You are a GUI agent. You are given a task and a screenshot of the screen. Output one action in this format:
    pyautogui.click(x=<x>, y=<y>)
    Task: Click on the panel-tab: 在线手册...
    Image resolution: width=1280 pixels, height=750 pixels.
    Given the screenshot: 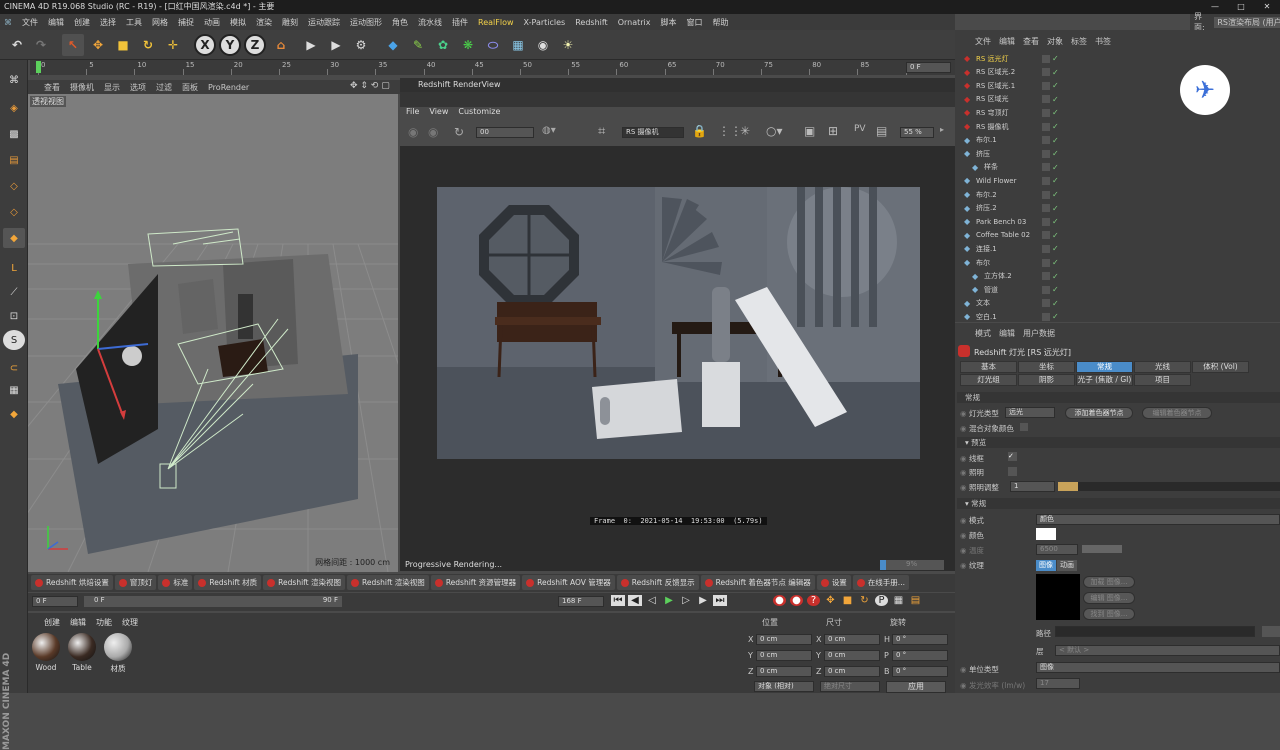 What is the action you would take?
    pyautogui.click(x=880, y=582)
    